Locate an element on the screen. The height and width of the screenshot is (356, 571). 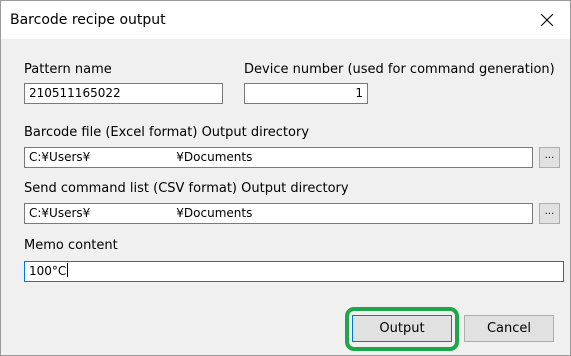
pattern-name-label: Pattern name is located at coordinates (68, 69).